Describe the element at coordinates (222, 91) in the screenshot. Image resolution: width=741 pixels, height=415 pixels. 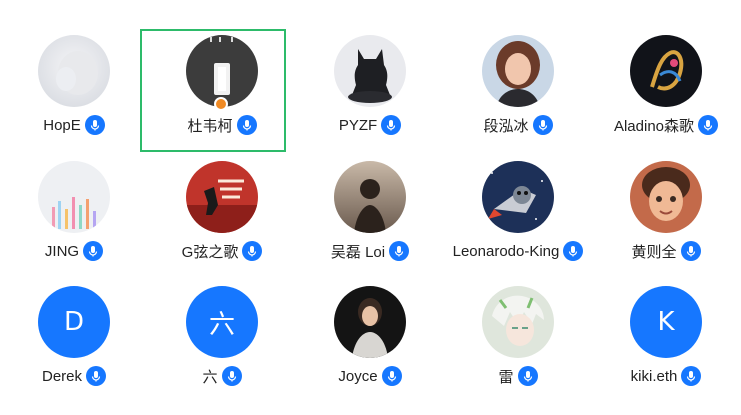
I see `participant-tile: 杜韦柯` at that location.